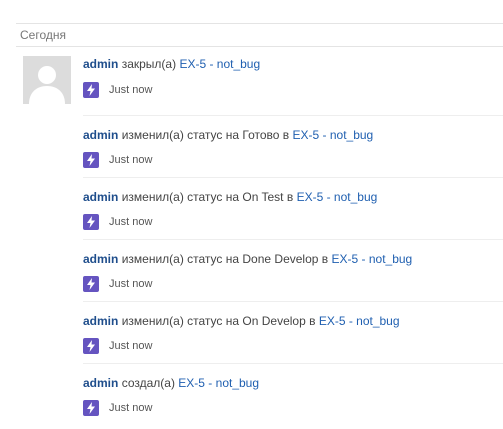 The width and height of the screenshot is (503, 429). I want to click on default-user-icon, so click(47, 80).